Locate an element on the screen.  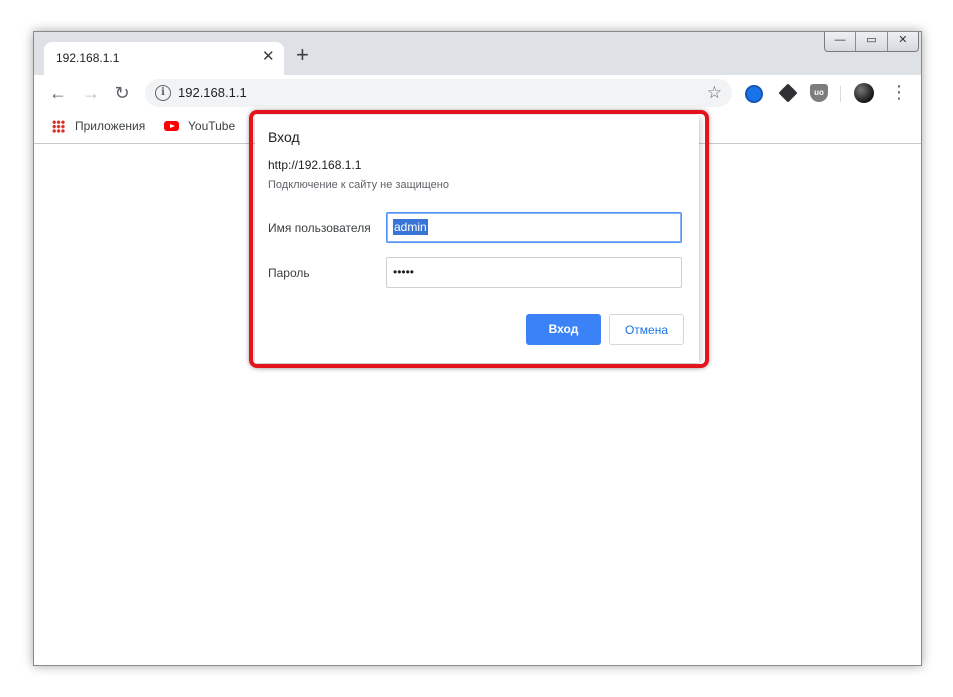
window-controls: — ▭ ✕ is located at coordinates (871, 42).